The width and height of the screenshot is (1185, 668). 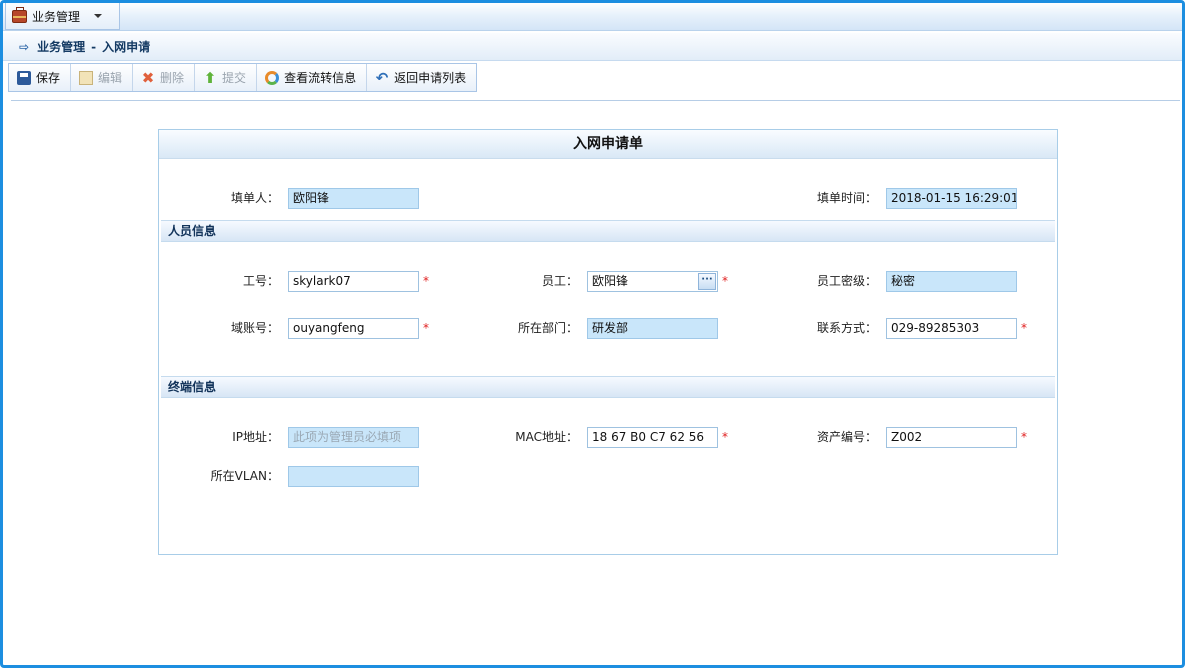 What do you see at coordinates (254, 328) in the screenshot?
I see `domain-account-label: 域账号：` at bounding box center [254, 328].